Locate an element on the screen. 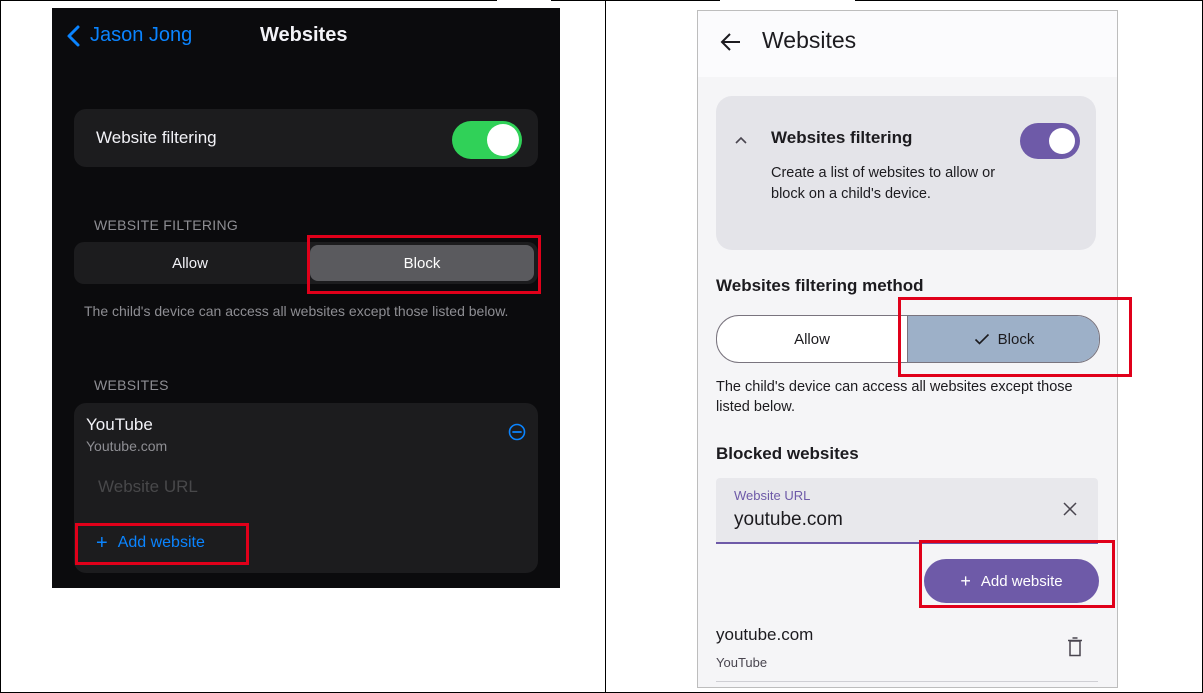  website-url-field: Website URL youtube.com is located at coordinates (907, 511).